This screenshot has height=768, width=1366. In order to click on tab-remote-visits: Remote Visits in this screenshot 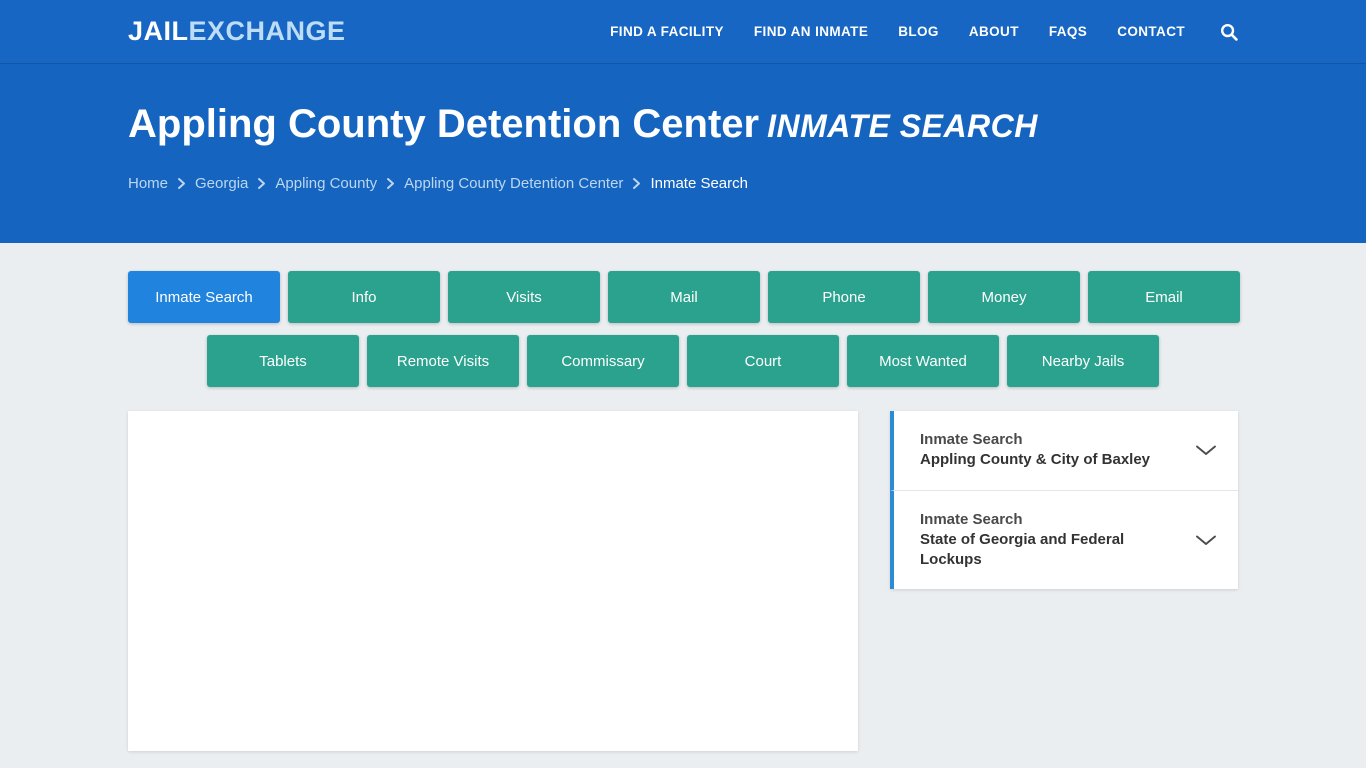, I will do `click(443, 361)`.